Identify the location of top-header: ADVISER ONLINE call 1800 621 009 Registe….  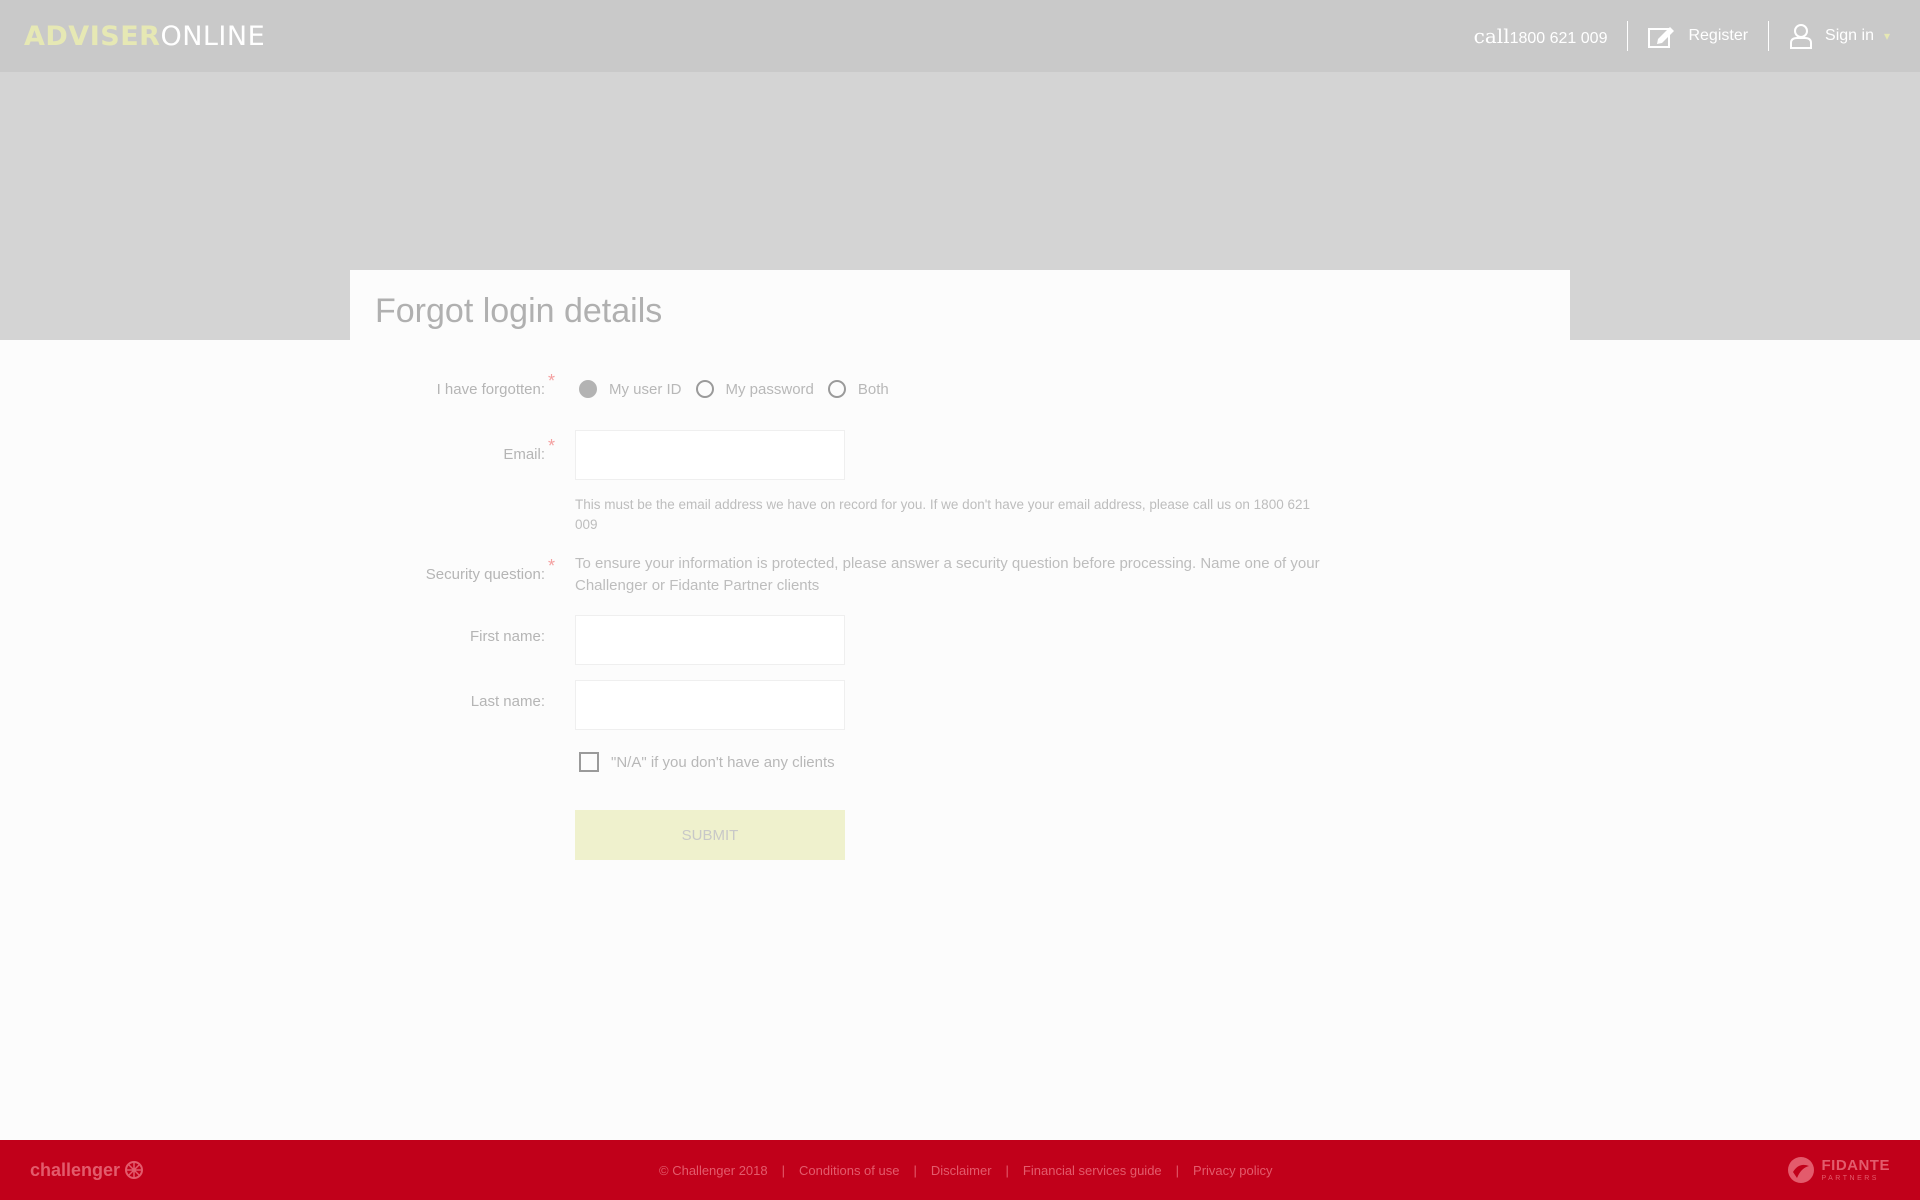
(960, 36).